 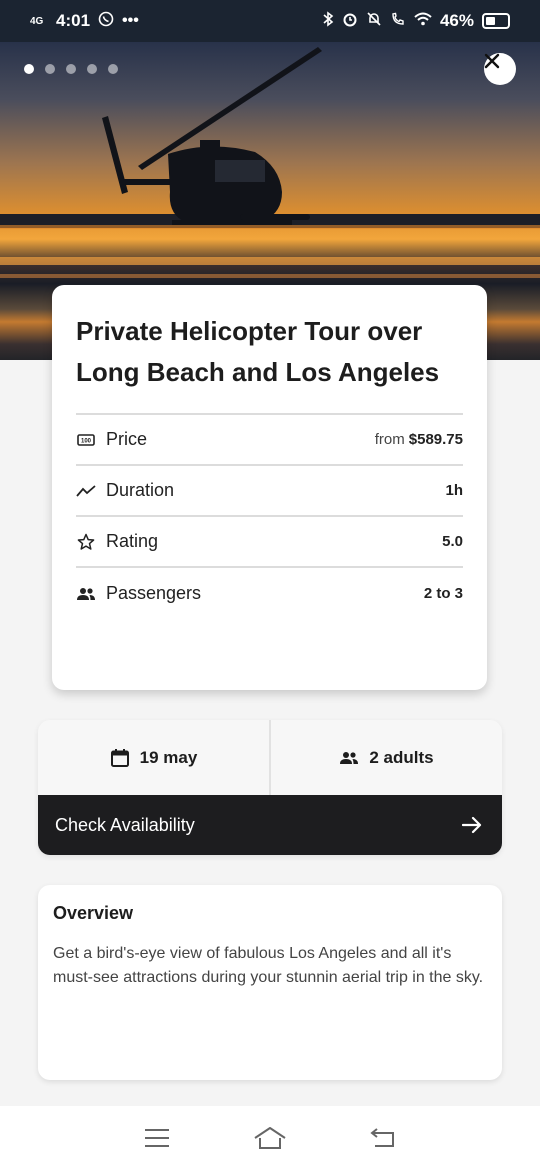 I want to click on selected-guests: 2 adults, so click(x=401, y=757).